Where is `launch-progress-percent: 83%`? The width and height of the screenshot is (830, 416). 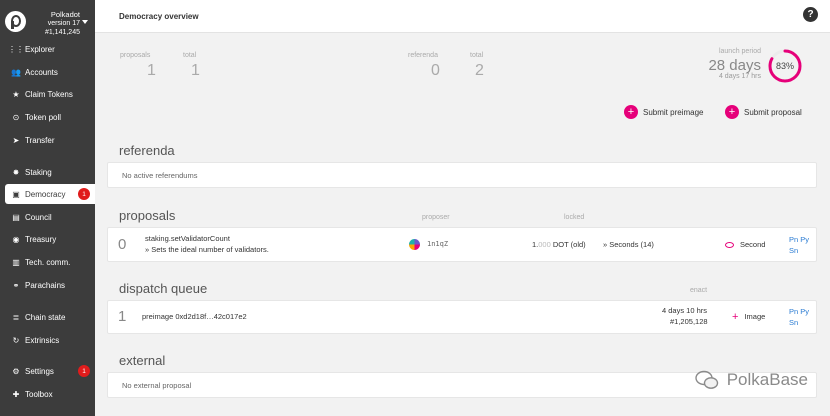 launch-progress-percent: 83% is located at coordinates (784, 66).